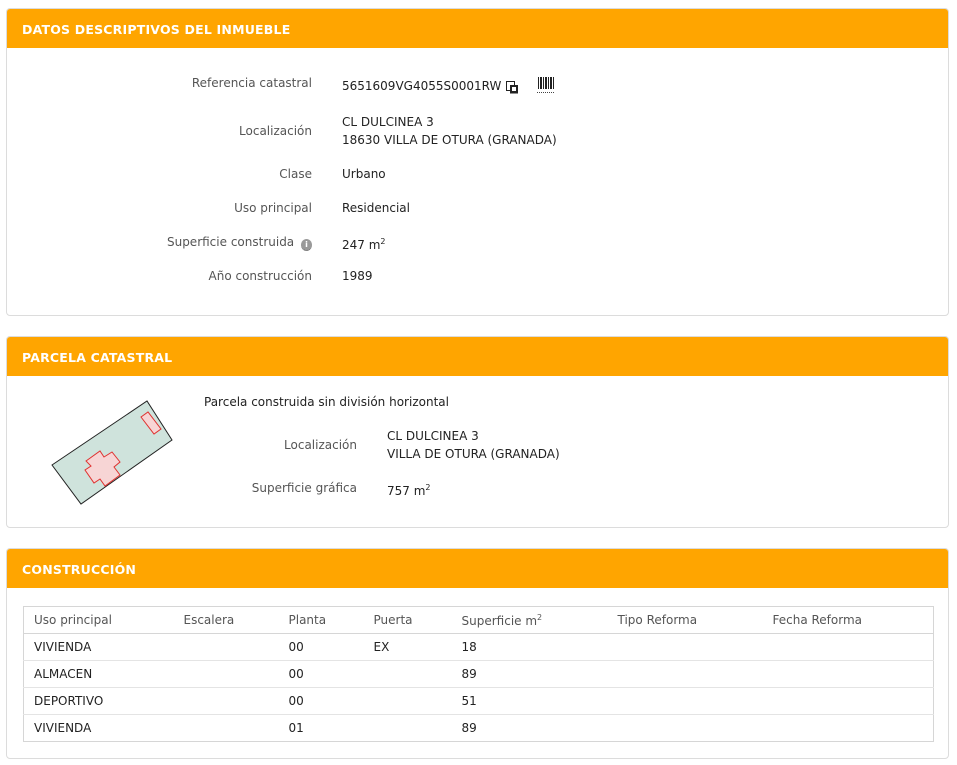 Image resolution: width=957 pixels, height=765 pixels. What do you see at coordinates (304, 488) in the screenshot?
I see `superficie-grafica-label: Superficie gráfica` at bounding box center [304, 488].